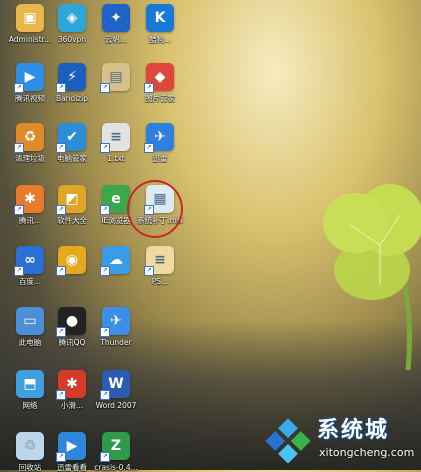 This screenshot has height=472, width=421. I want to click on document-icon: ▤ ↗, so click(115, 78).